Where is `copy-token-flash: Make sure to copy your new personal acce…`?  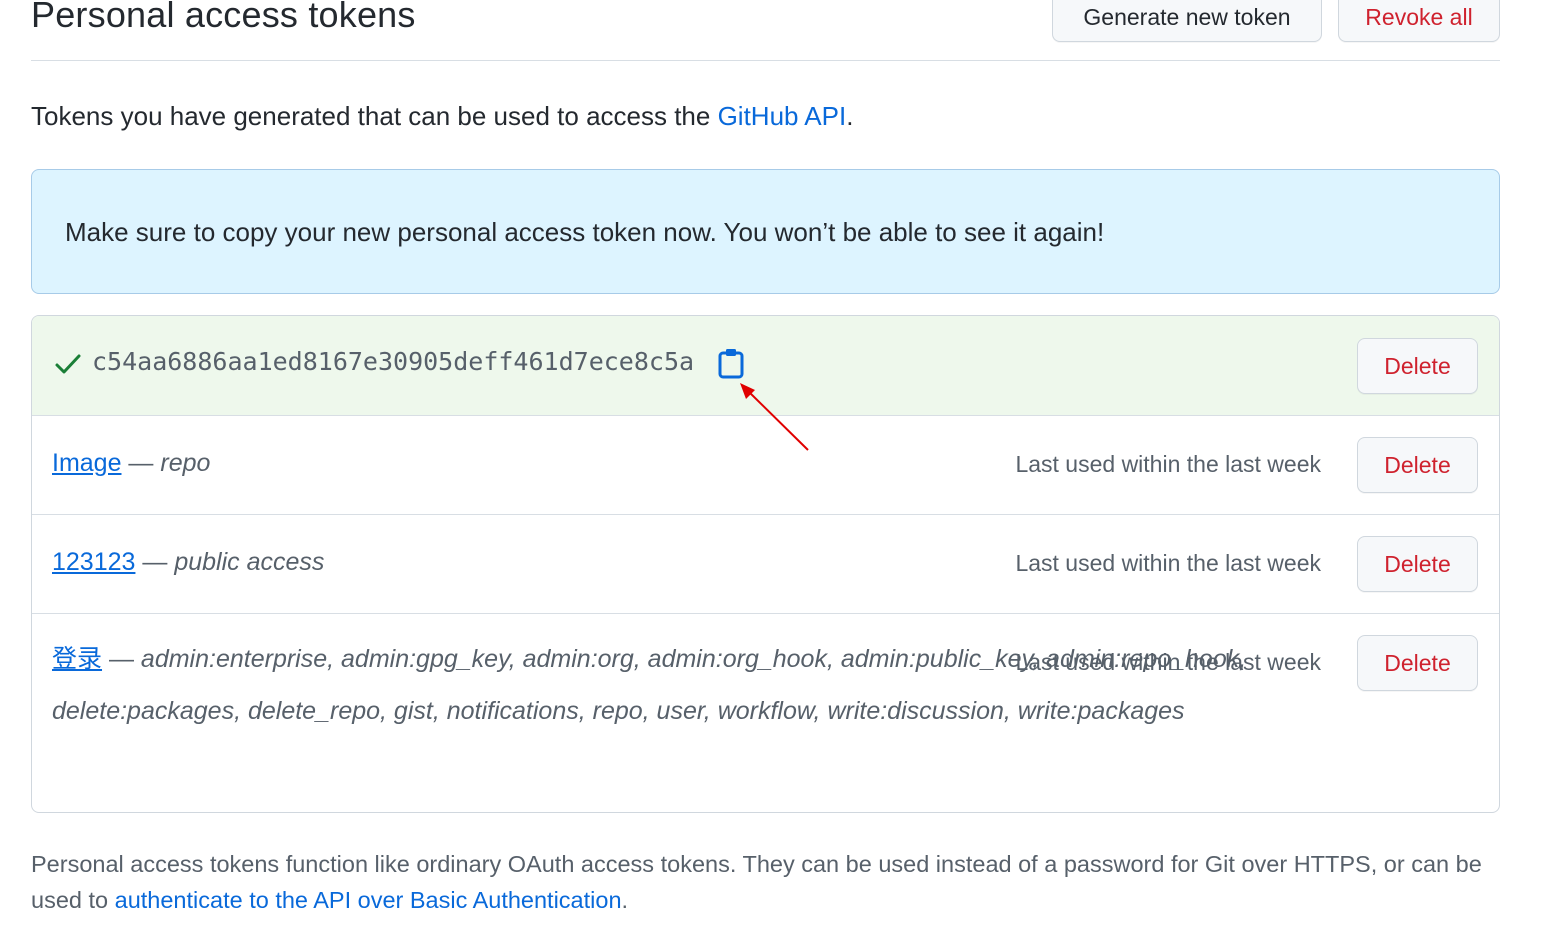
copy-token-flash: Make sure to copy your new personal acce… is located at coordinates (765, 231).